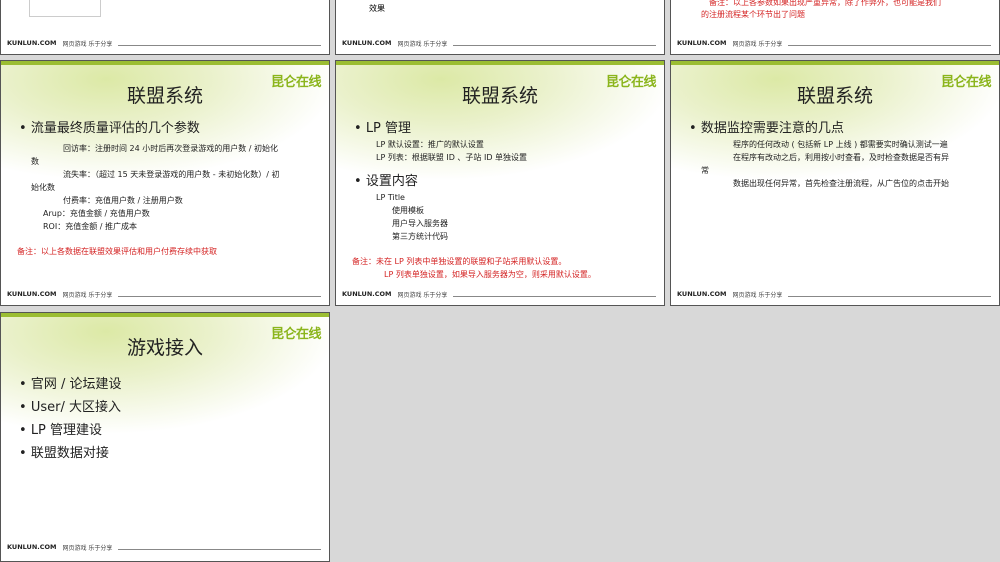 Image resolution: width=1000 pixels, height=562 pixels. What do you see at coordinates (459, 261) in the screenshot?
I see `note: 备注：未在 LP 列表中单独设置的联盟和子站采用默认设置。` at bounding box center [459, 261].